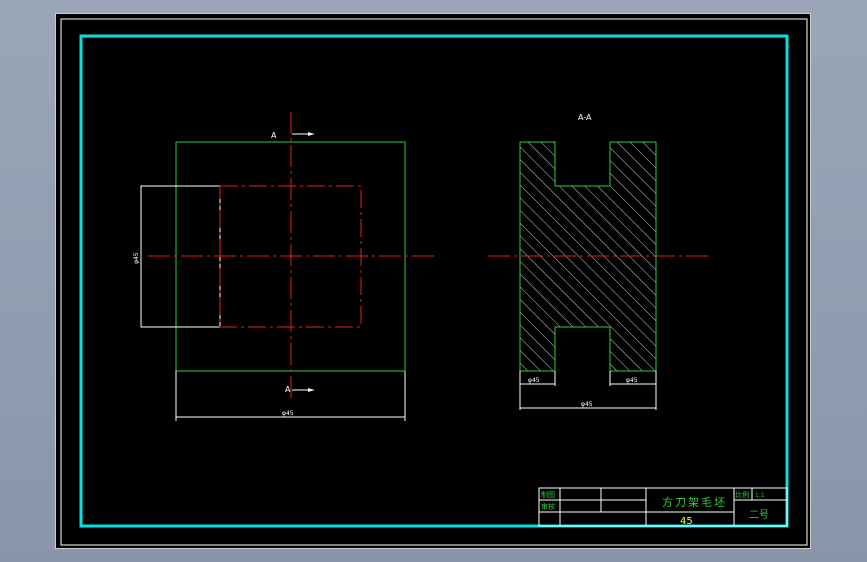 This screenshot has height=562, width=867. I want to click on scale-label: 比例, so click(742, 494).